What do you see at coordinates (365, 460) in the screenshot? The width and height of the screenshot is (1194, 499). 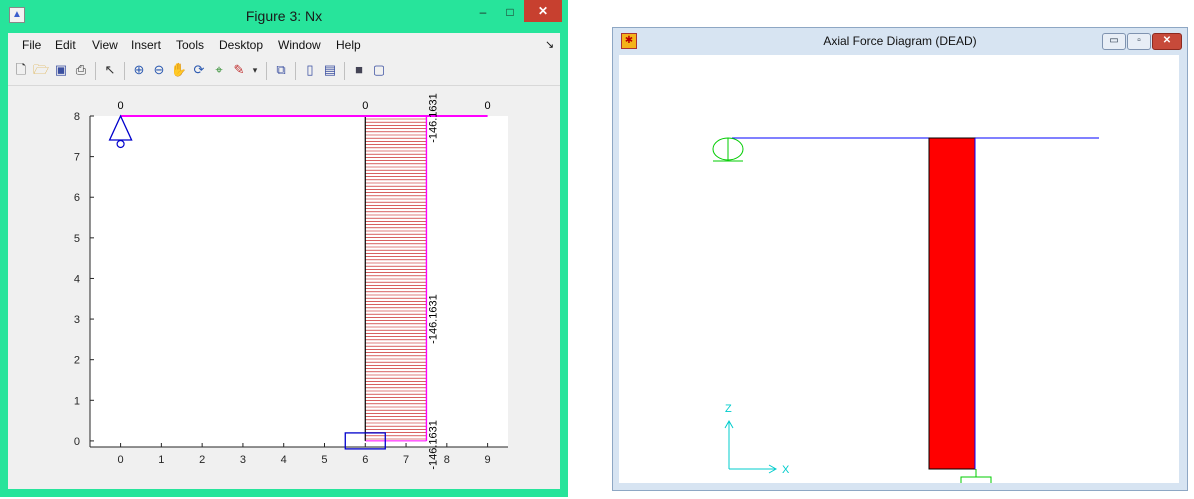 I see `x-tick-label: 6` at bounding box center [365, 460].